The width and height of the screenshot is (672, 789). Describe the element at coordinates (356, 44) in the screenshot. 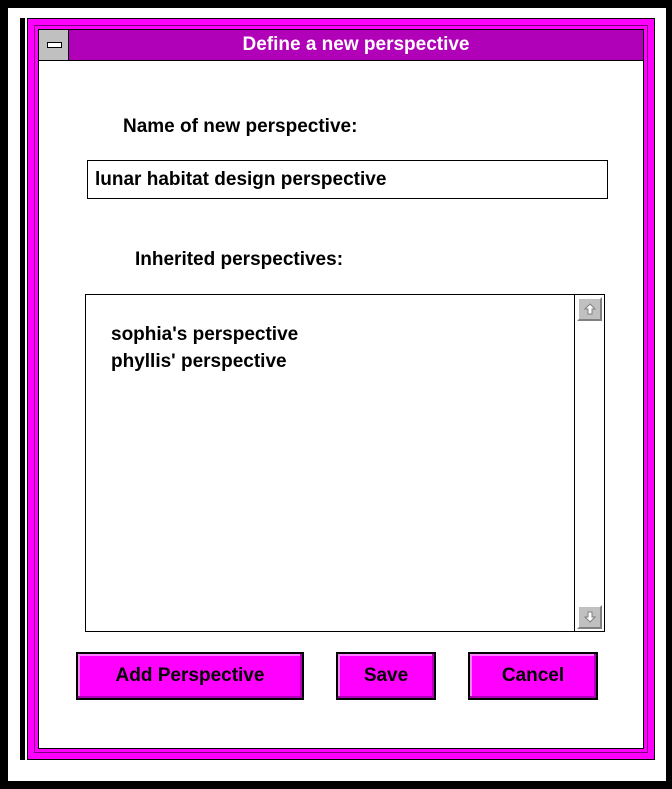

I see `window-title: Define a new perspective` at that location.